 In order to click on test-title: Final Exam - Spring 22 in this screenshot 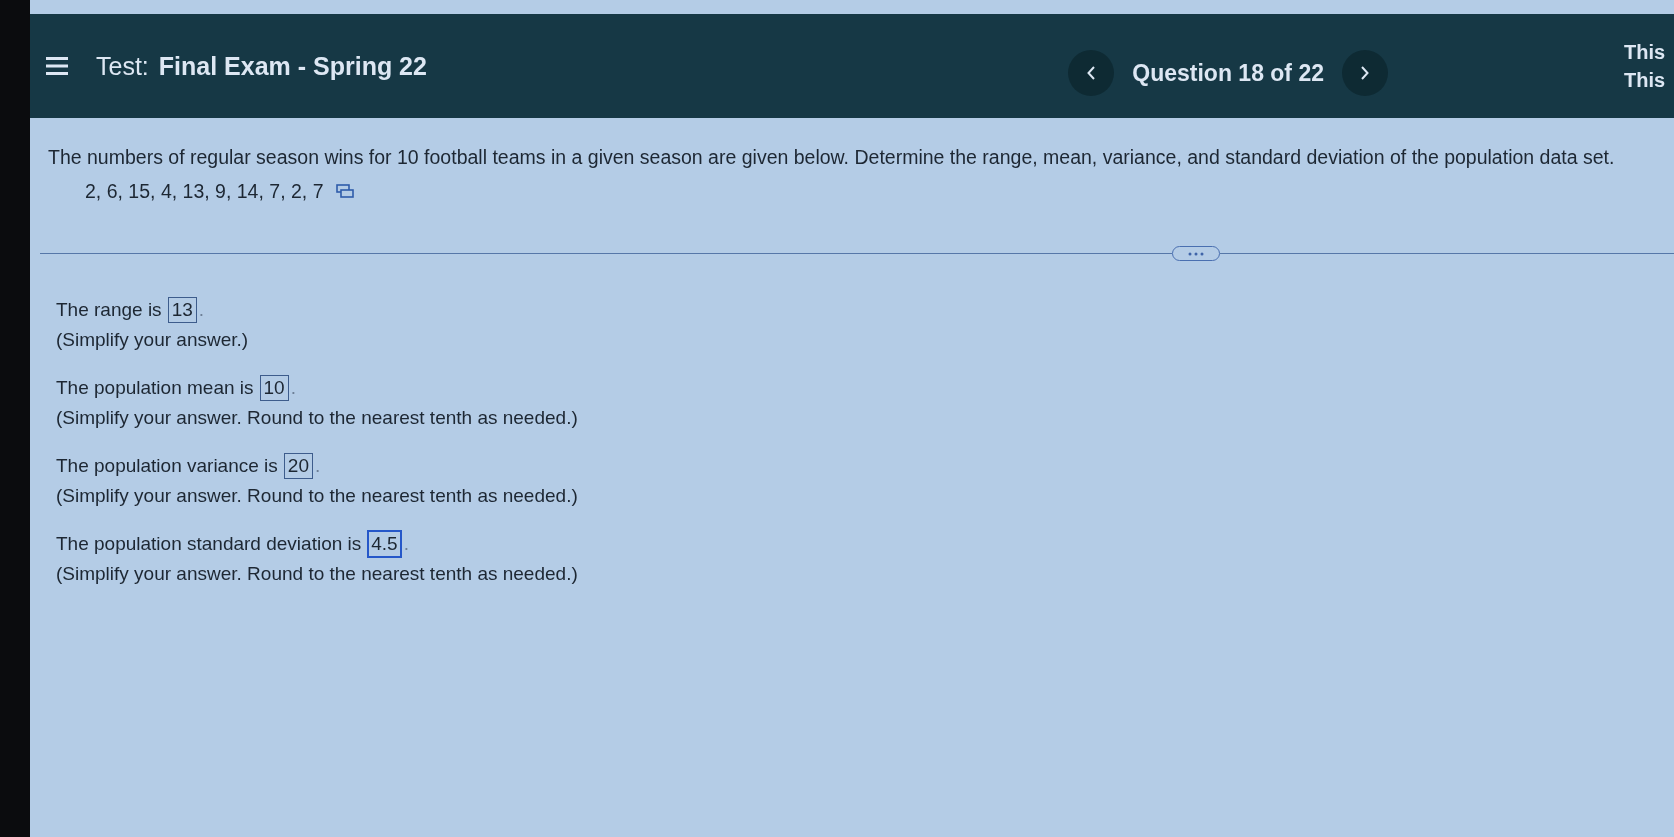, I will do `click(292, 66)`.